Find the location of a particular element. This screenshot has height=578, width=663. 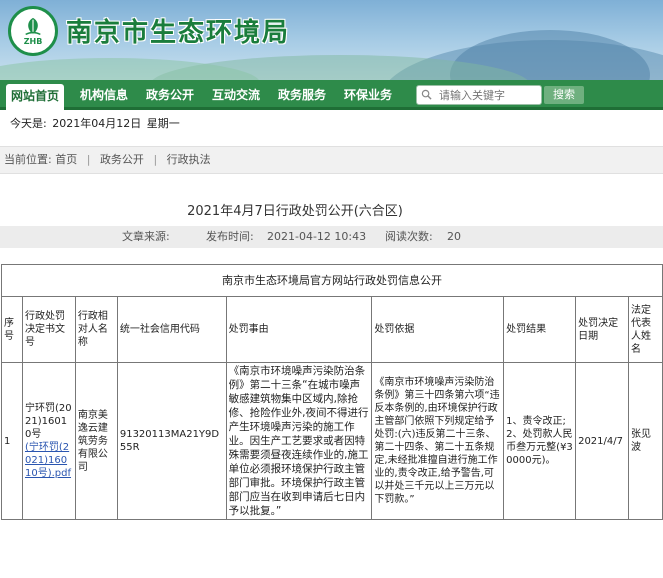

views-label: 阅读次数: is located at coordinates (409, 236).